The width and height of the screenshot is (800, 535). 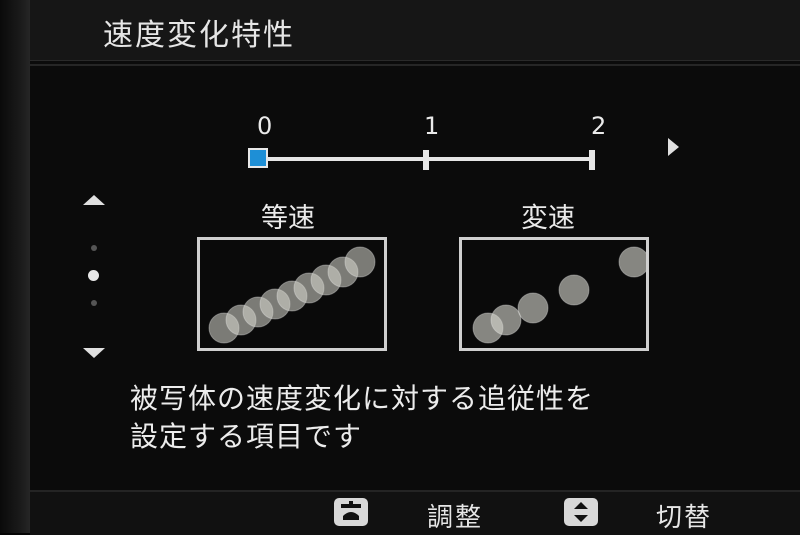 I want to click on page-dot-2-active, so click(x=93, y=275).